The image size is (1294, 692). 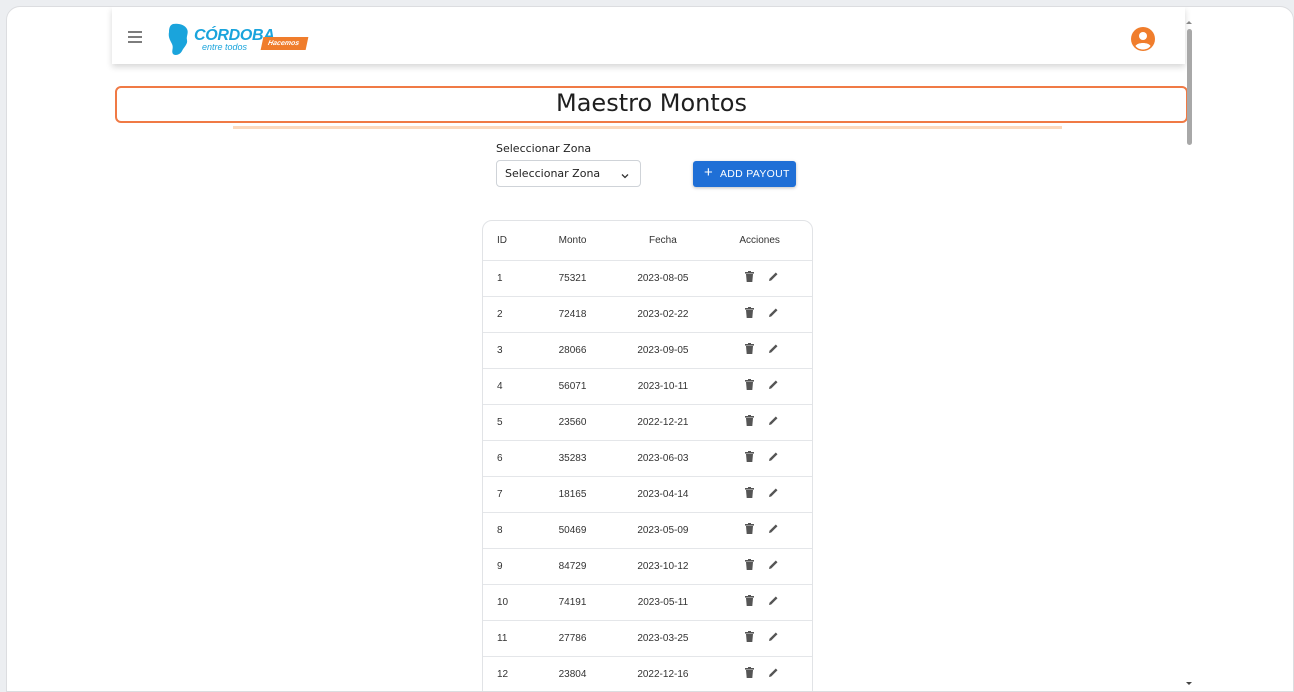 I want to click on table-row: 8 50469 2023-05-09, so click(x=647, y=530).